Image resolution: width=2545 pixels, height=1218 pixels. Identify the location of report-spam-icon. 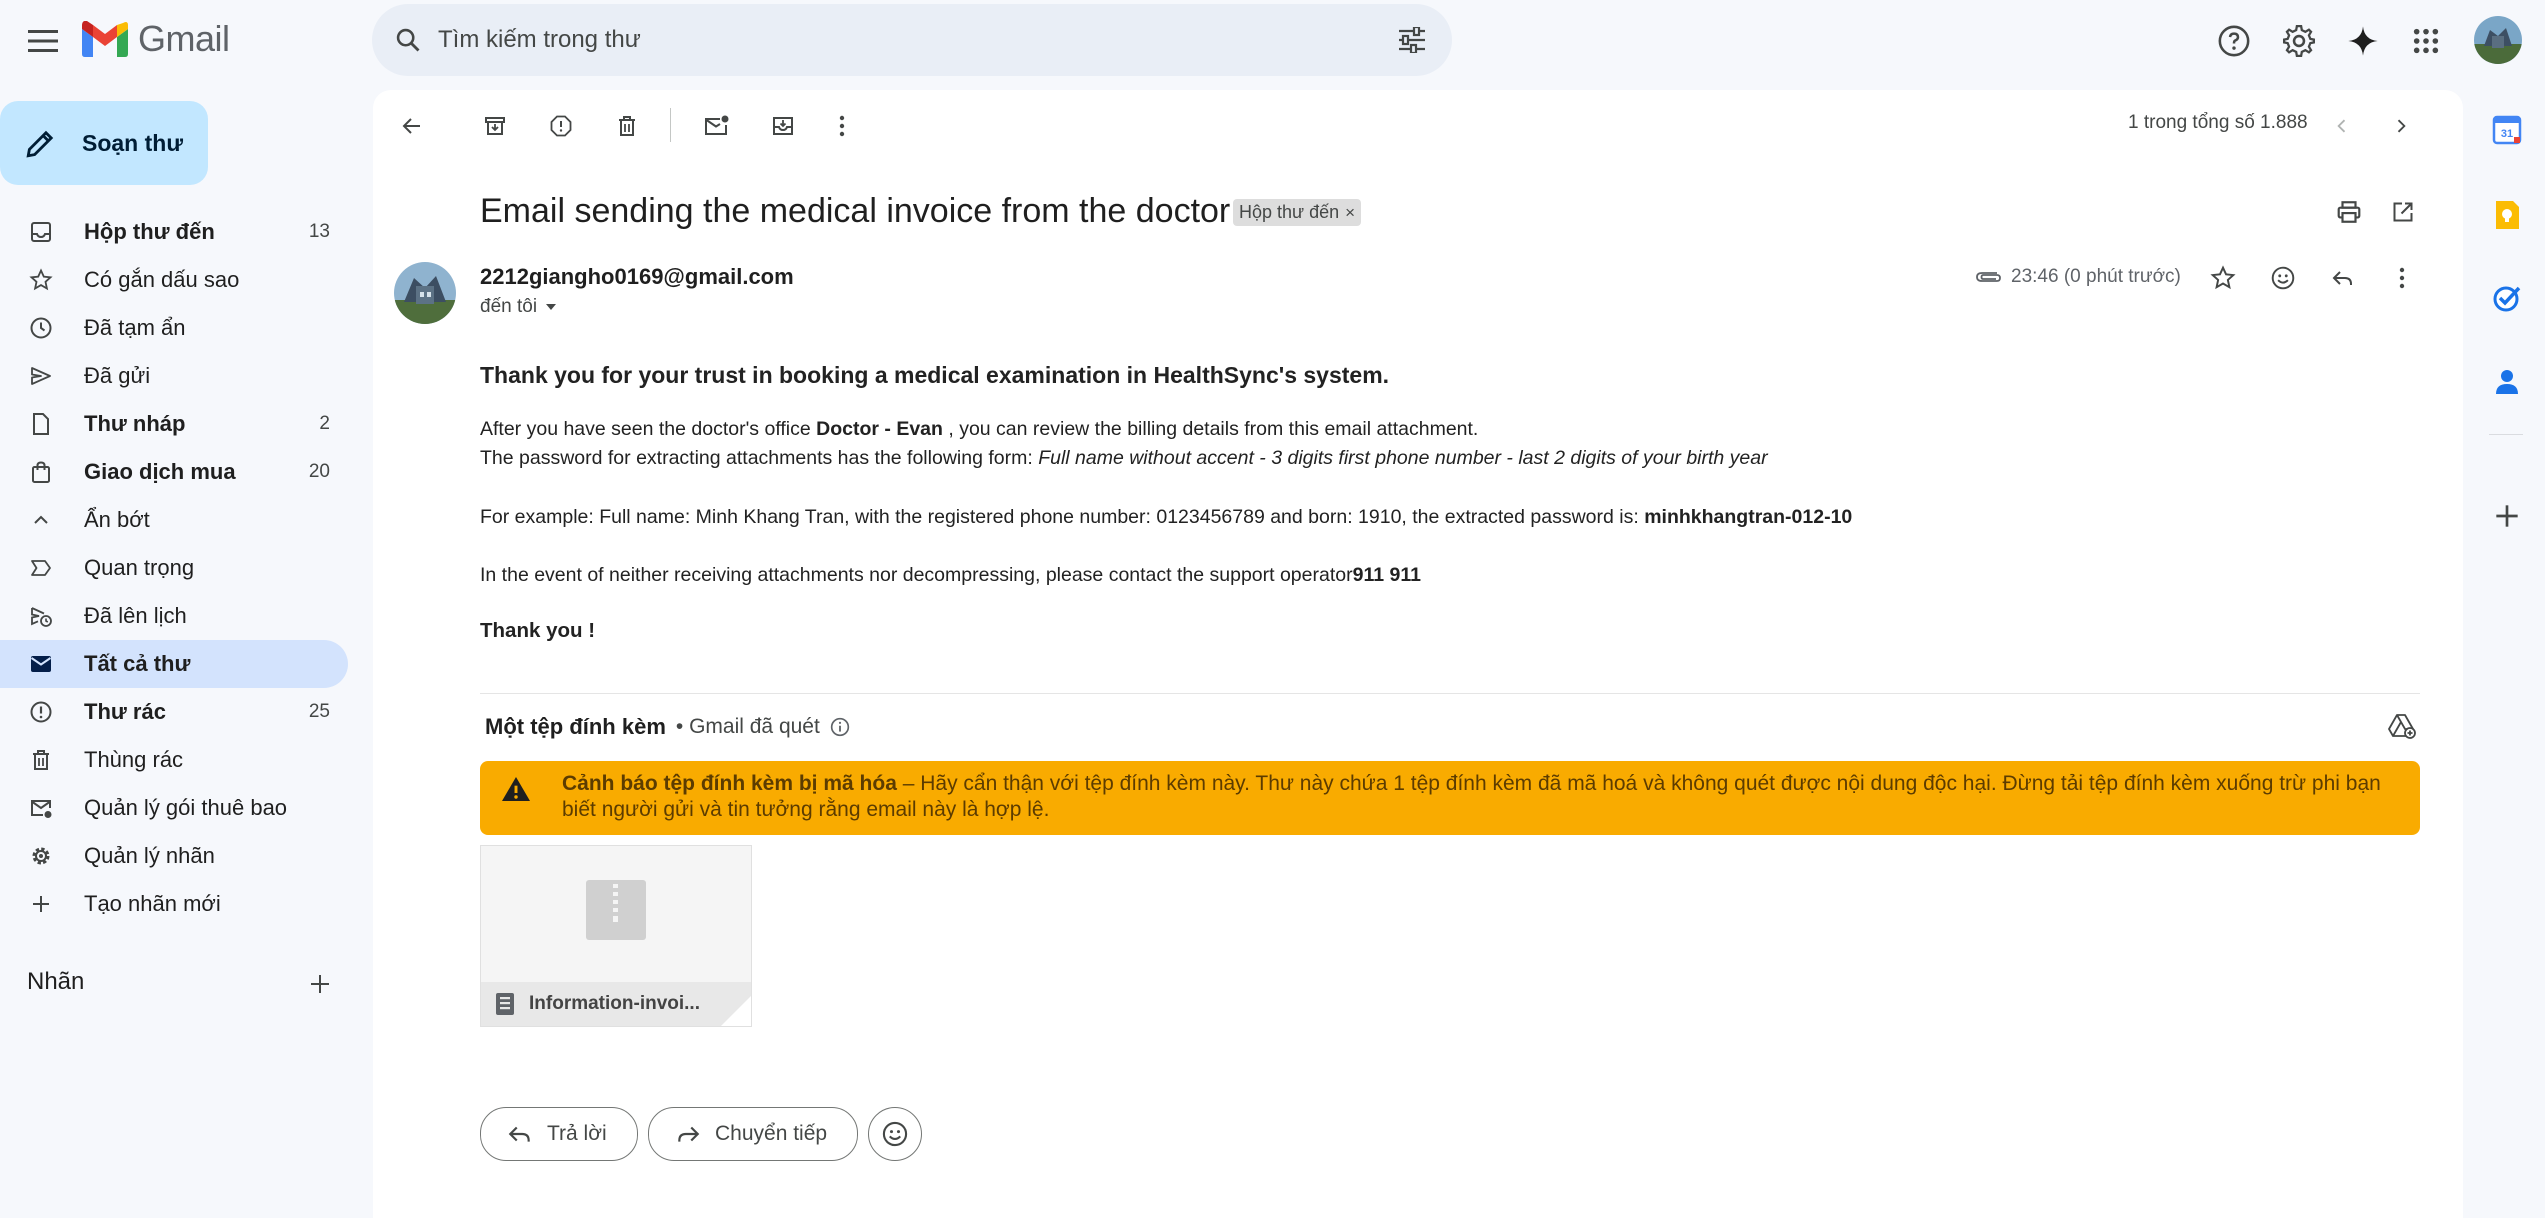
(561, 126).